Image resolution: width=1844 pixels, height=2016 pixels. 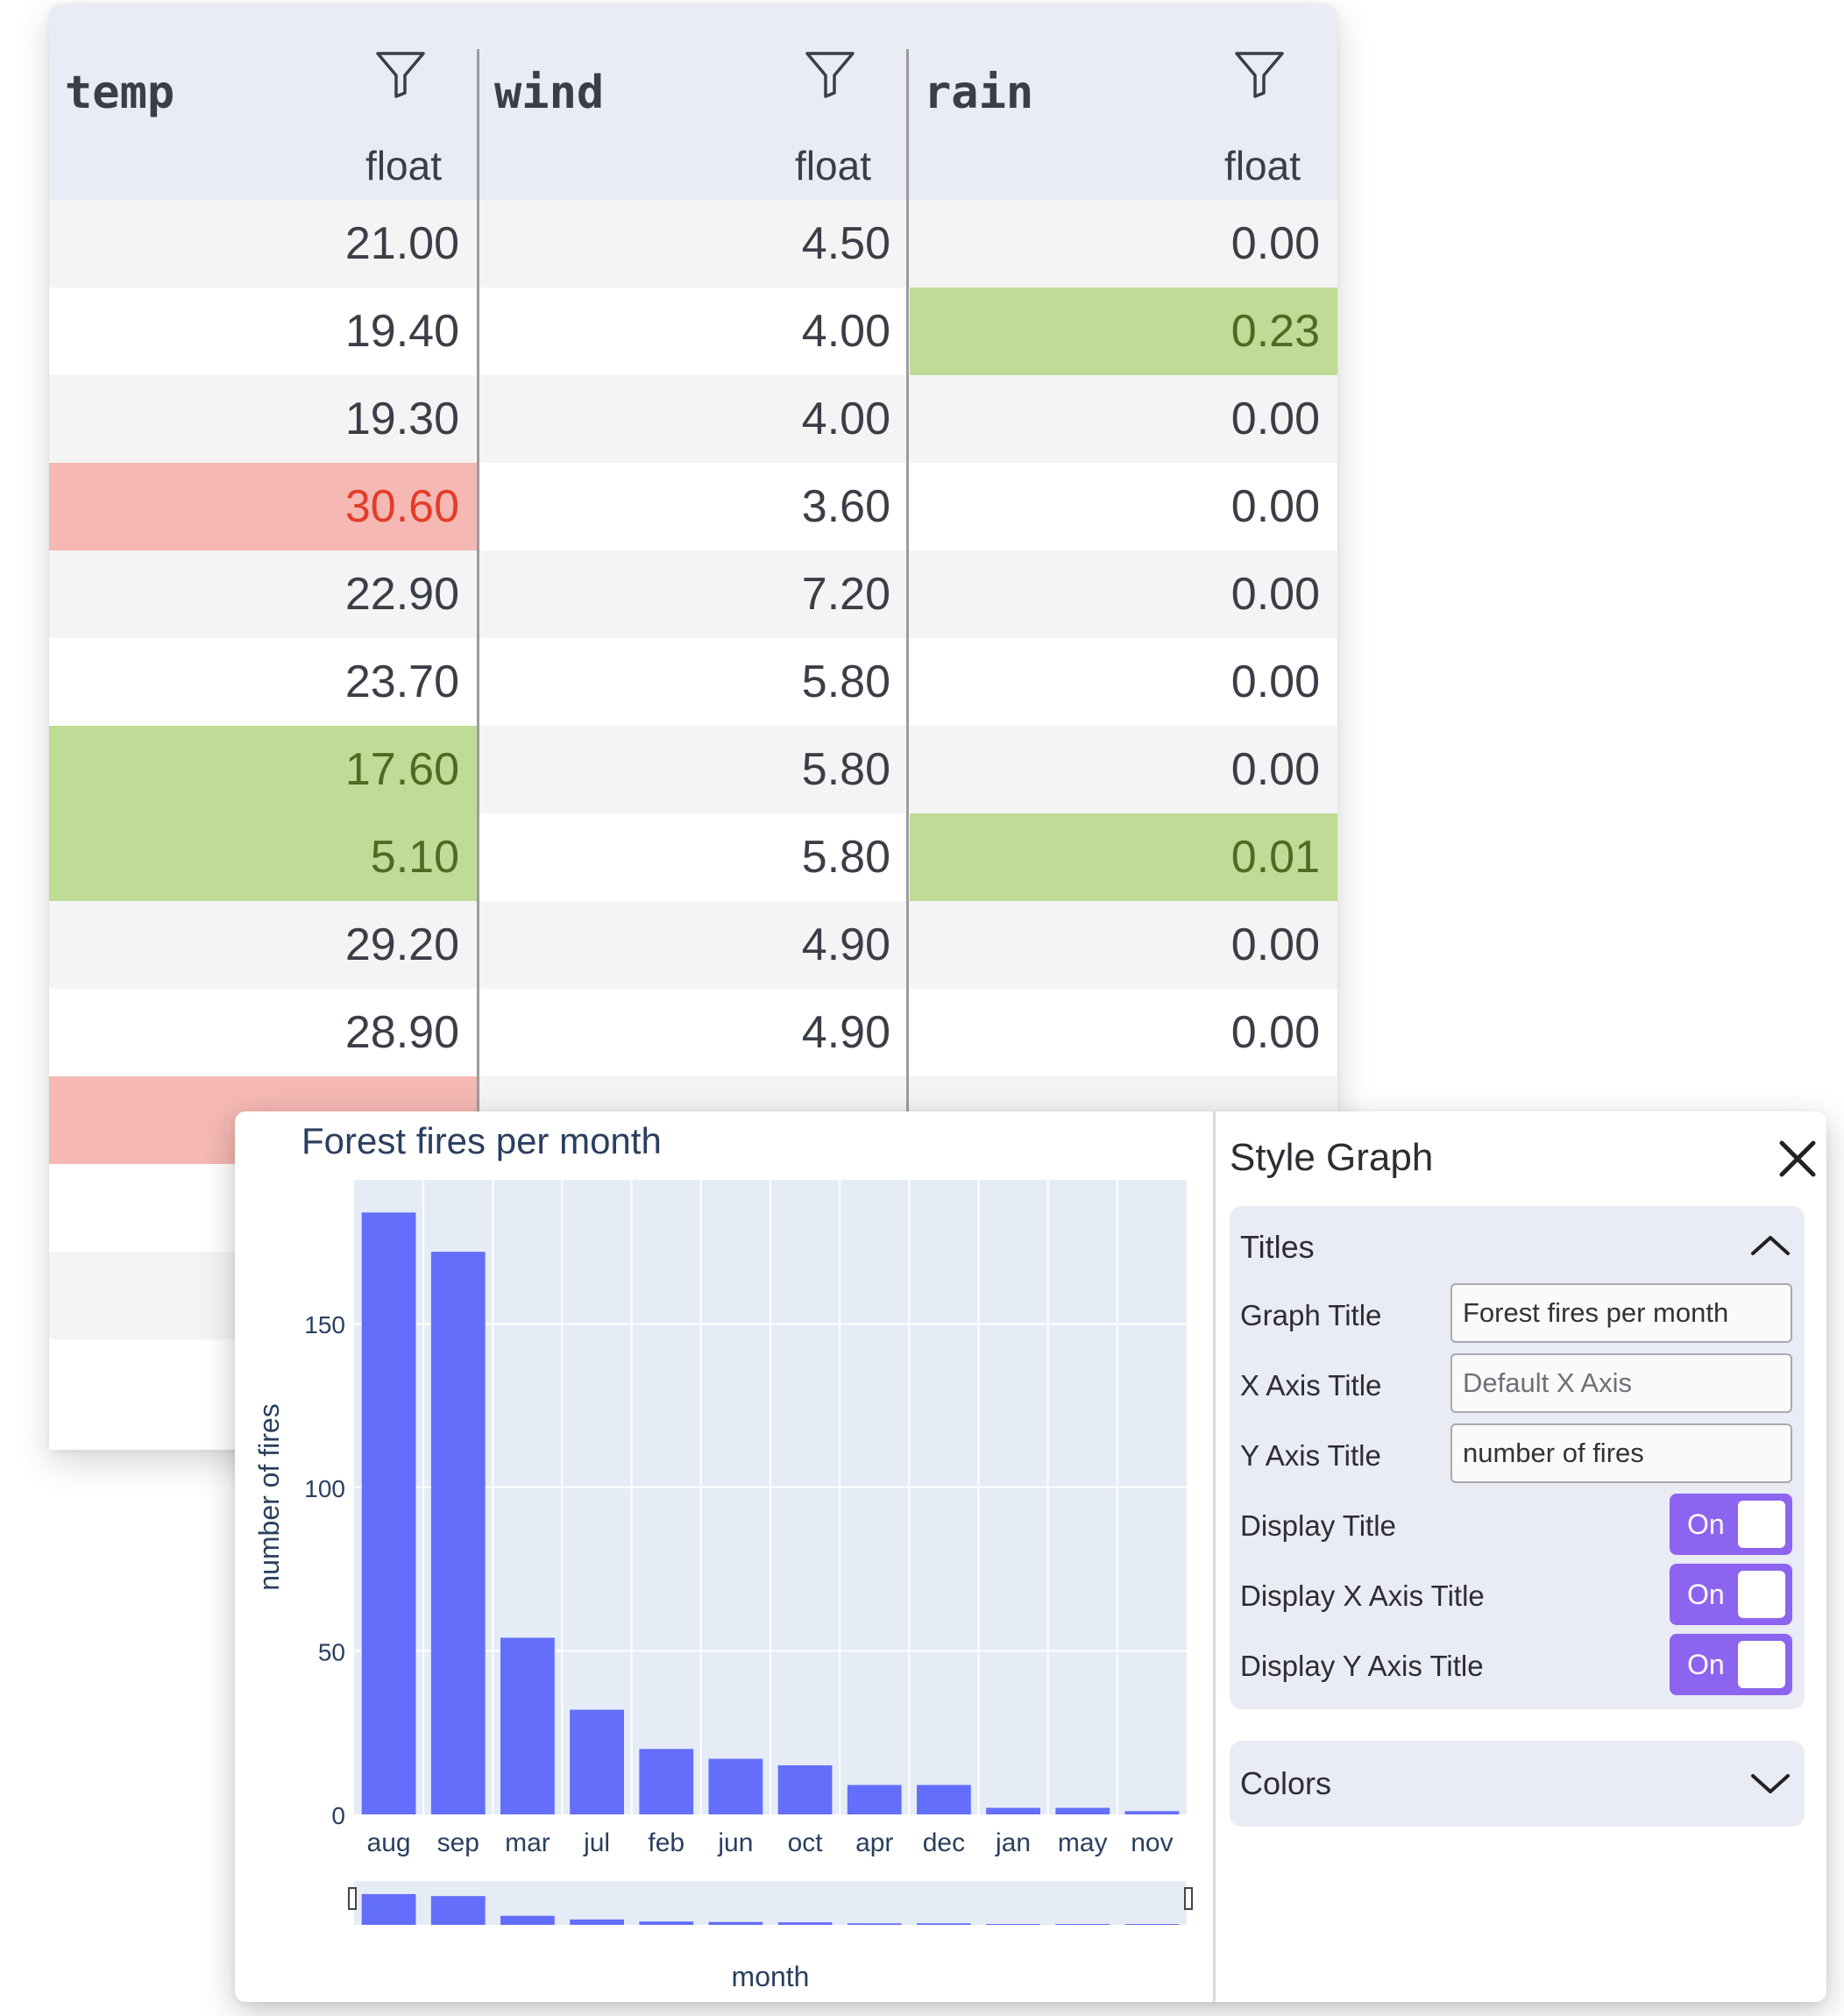 What do you see at coordinates (735, 1842) in the screenshot?
I see `x-tick-label: jun` at bounding box center [735, 1842].